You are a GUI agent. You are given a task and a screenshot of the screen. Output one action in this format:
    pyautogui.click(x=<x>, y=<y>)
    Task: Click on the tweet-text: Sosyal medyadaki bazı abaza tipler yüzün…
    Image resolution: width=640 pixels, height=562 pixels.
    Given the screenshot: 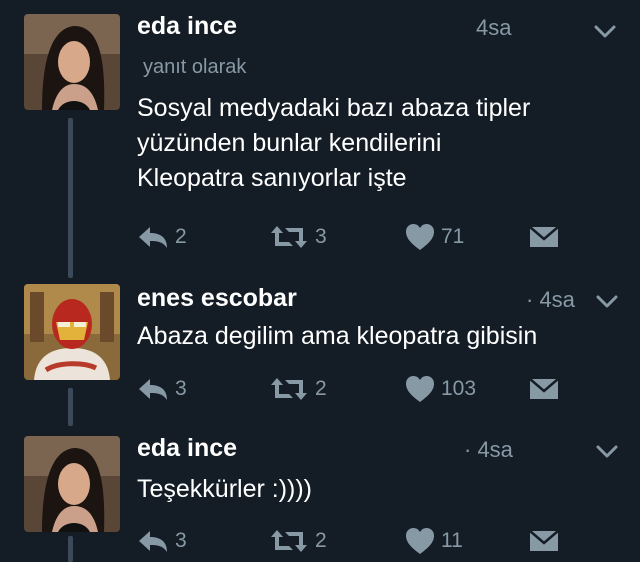 What is the action you would take?
    pyautogui.click(x=334, y=143)
    